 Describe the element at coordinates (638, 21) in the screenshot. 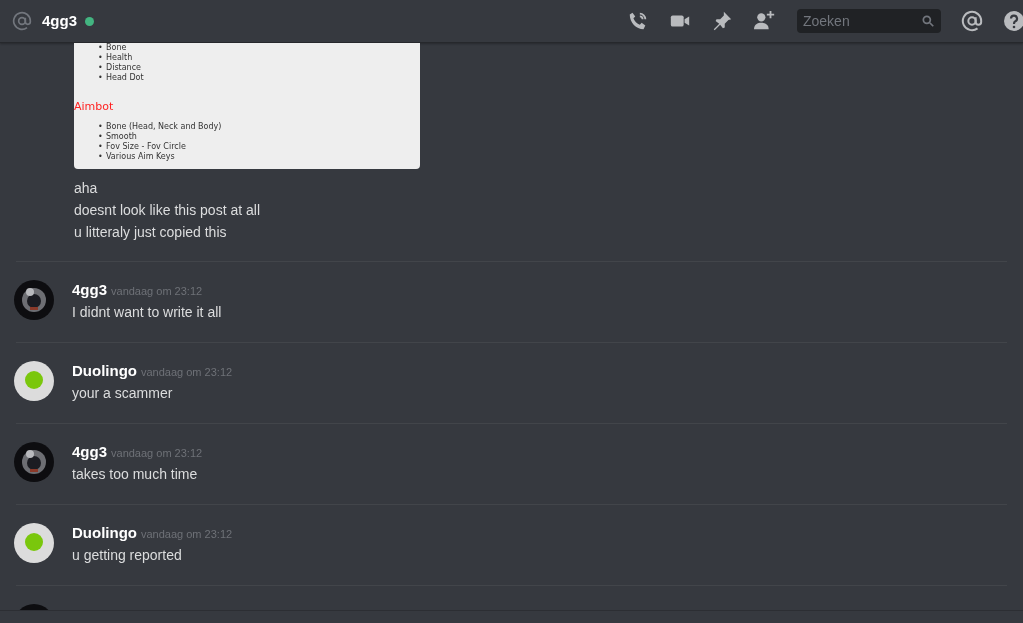

I see `phone-call-icon` at that location.